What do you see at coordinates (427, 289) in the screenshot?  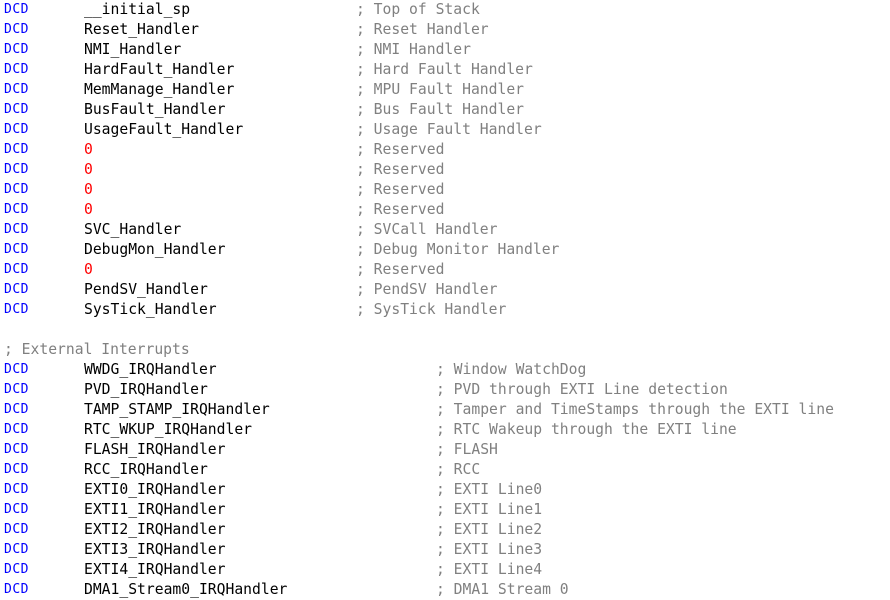 I see `line-comment: ; PendSV Handler` at bounding box center [427, 289].